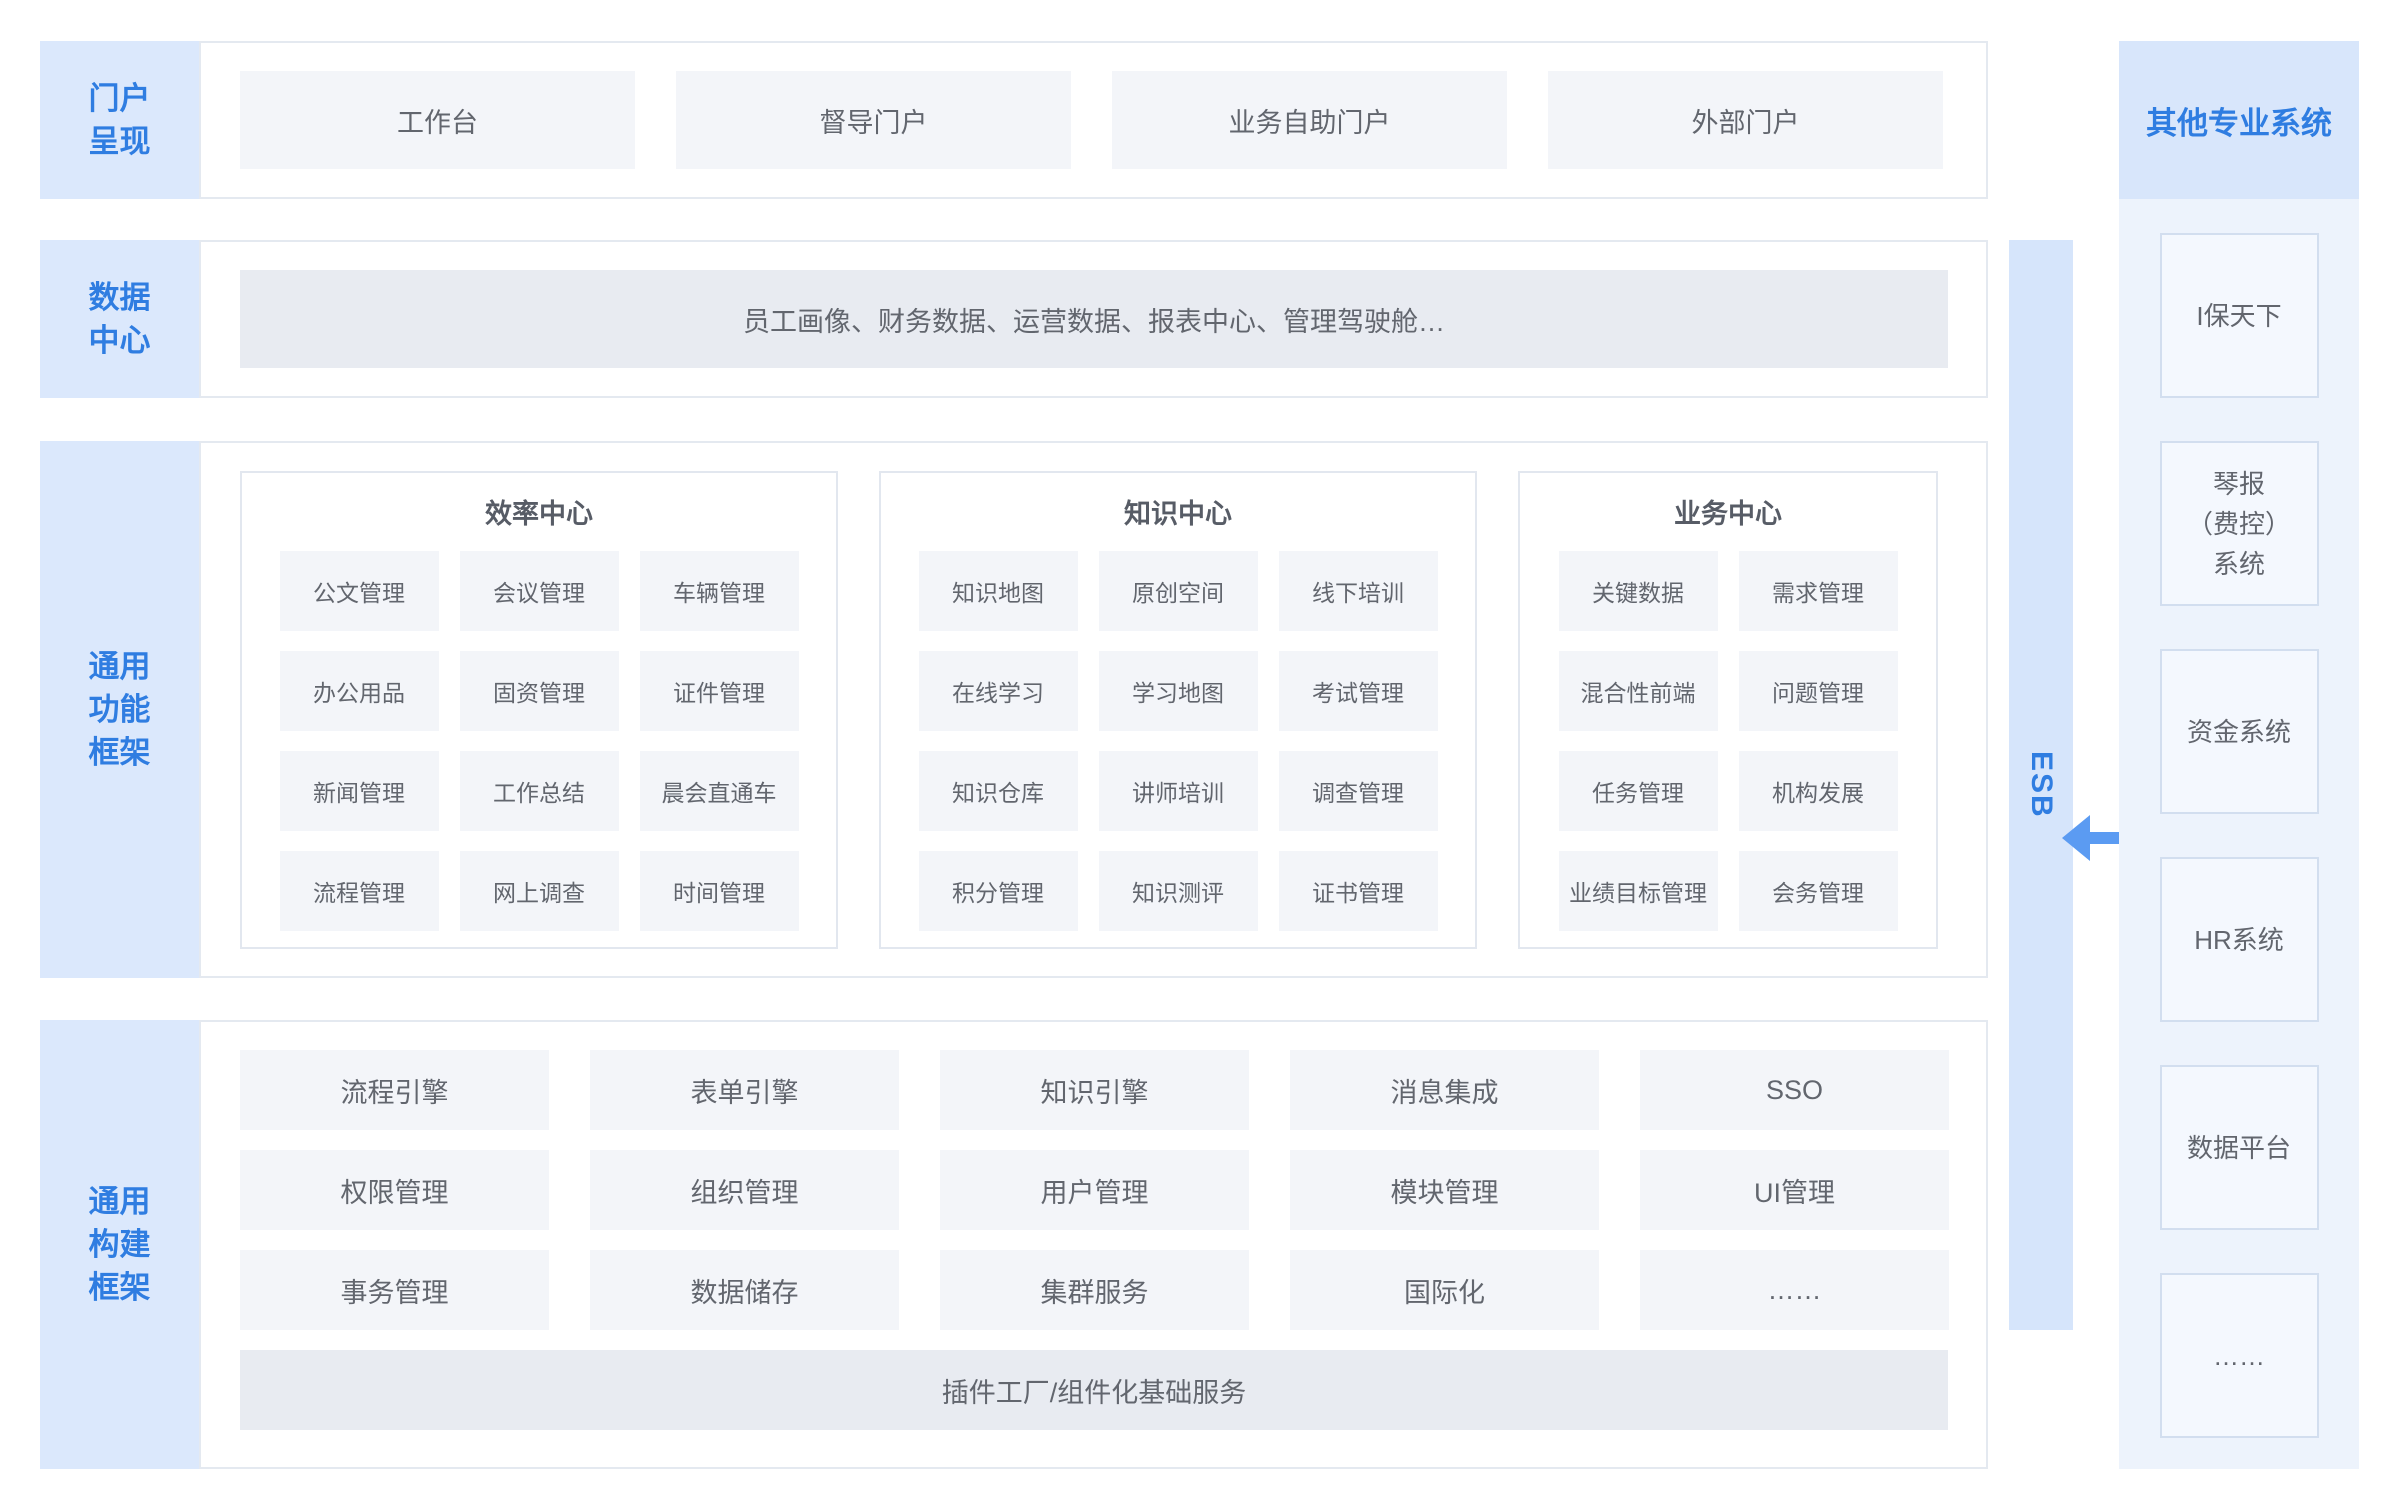  I want to click on portal-layer-body: 工作台 督导门户 业务自助门户 外部门户, so click(1093, 120).